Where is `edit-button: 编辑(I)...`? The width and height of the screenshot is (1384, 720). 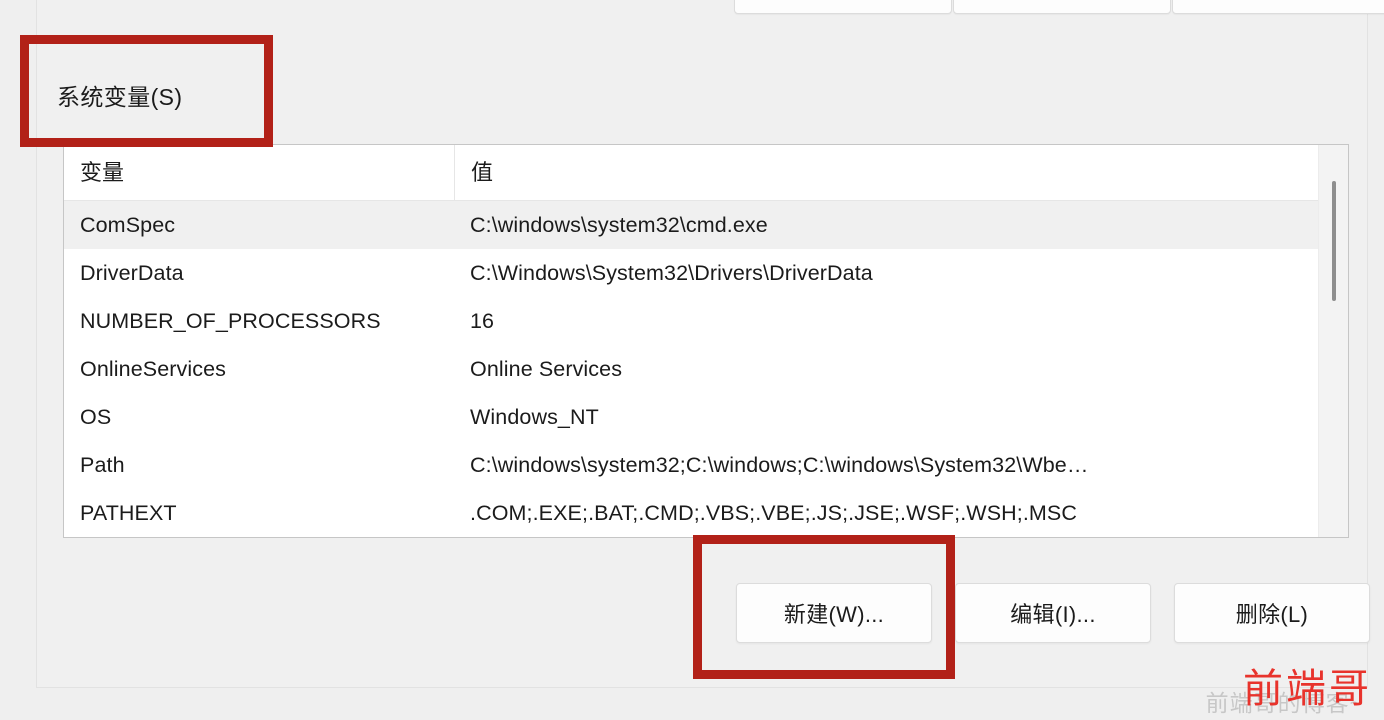 edit-button: 编辑(I)... is located at coordinates (1053, 613).